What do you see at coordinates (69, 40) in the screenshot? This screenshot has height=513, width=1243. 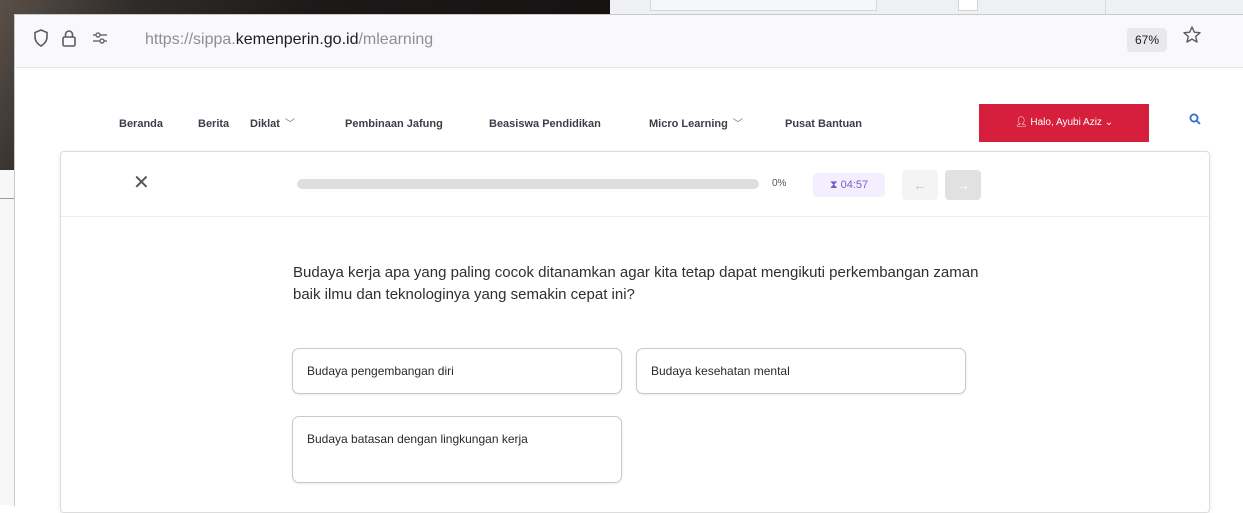 I see `lock-icon` at bounding box center [69, 40].